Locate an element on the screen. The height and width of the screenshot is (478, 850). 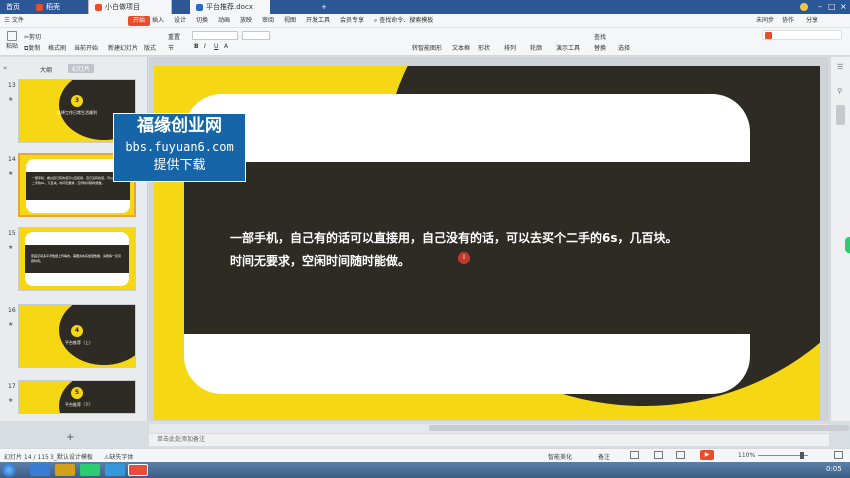
font-size-select is located at coordinates (256, 35).